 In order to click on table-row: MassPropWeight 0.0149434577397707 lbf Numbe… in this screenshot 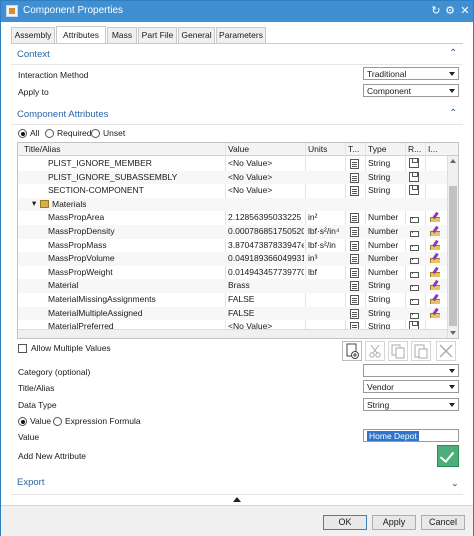, I will do `click(233, 273)`.